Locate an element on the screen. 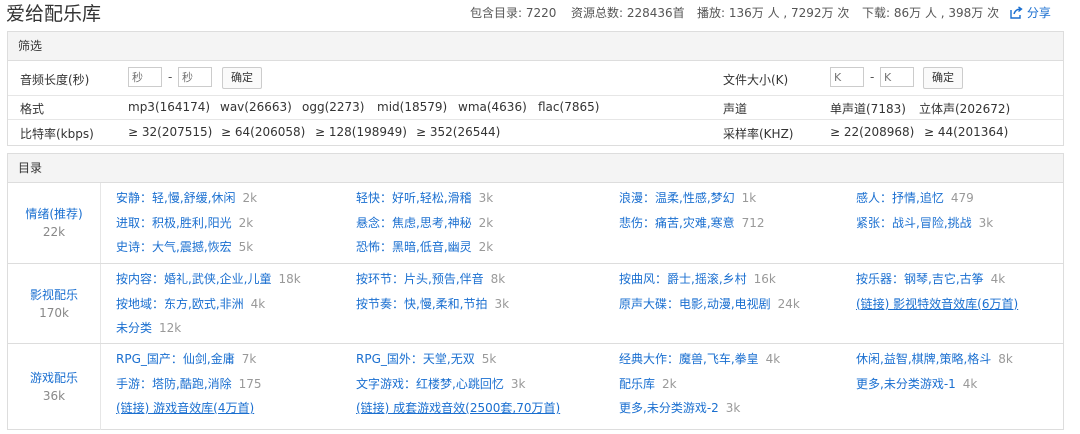 The image size is (1080, 434). catalog-item-link: 按地域：东方,欧式,非洲 is located at coordinates (180, 304).